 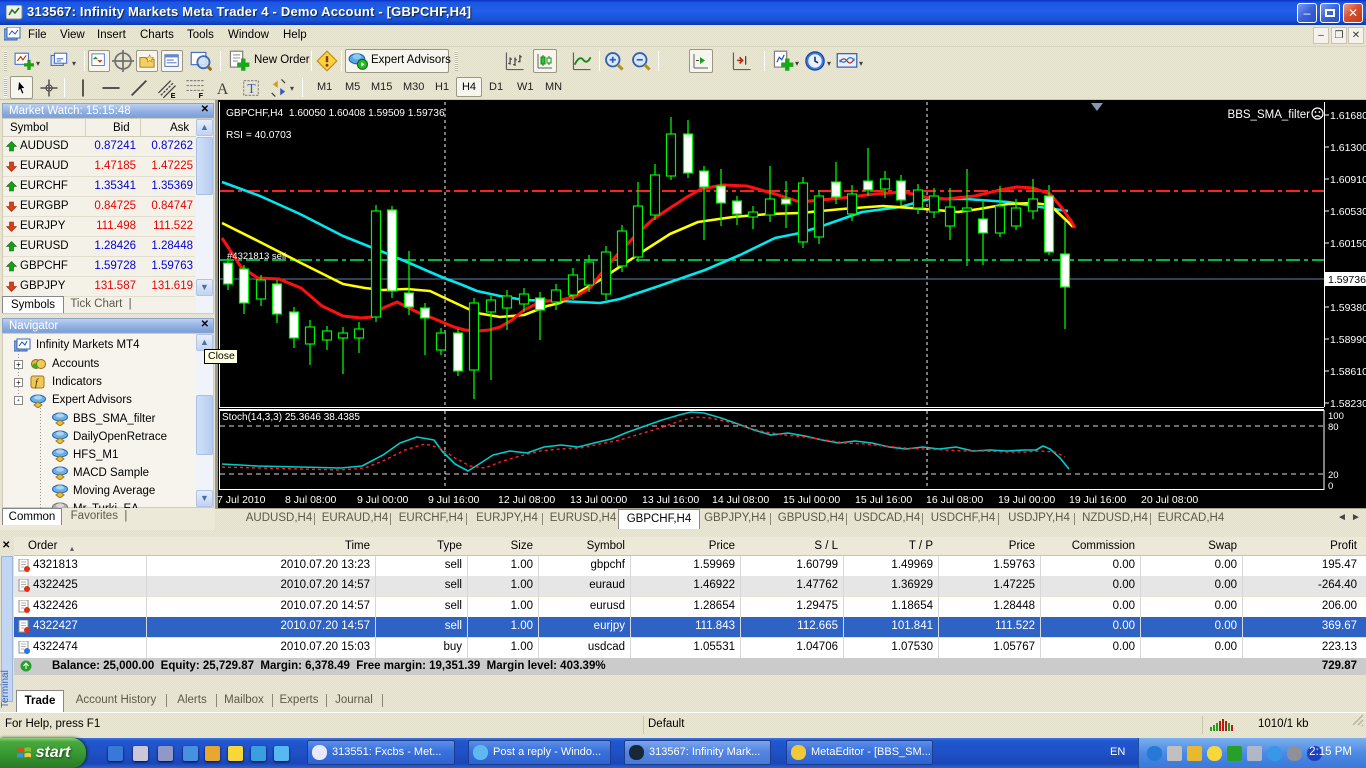 I want to click on svg-text: 1.61300, so click(x=1348, y=148).